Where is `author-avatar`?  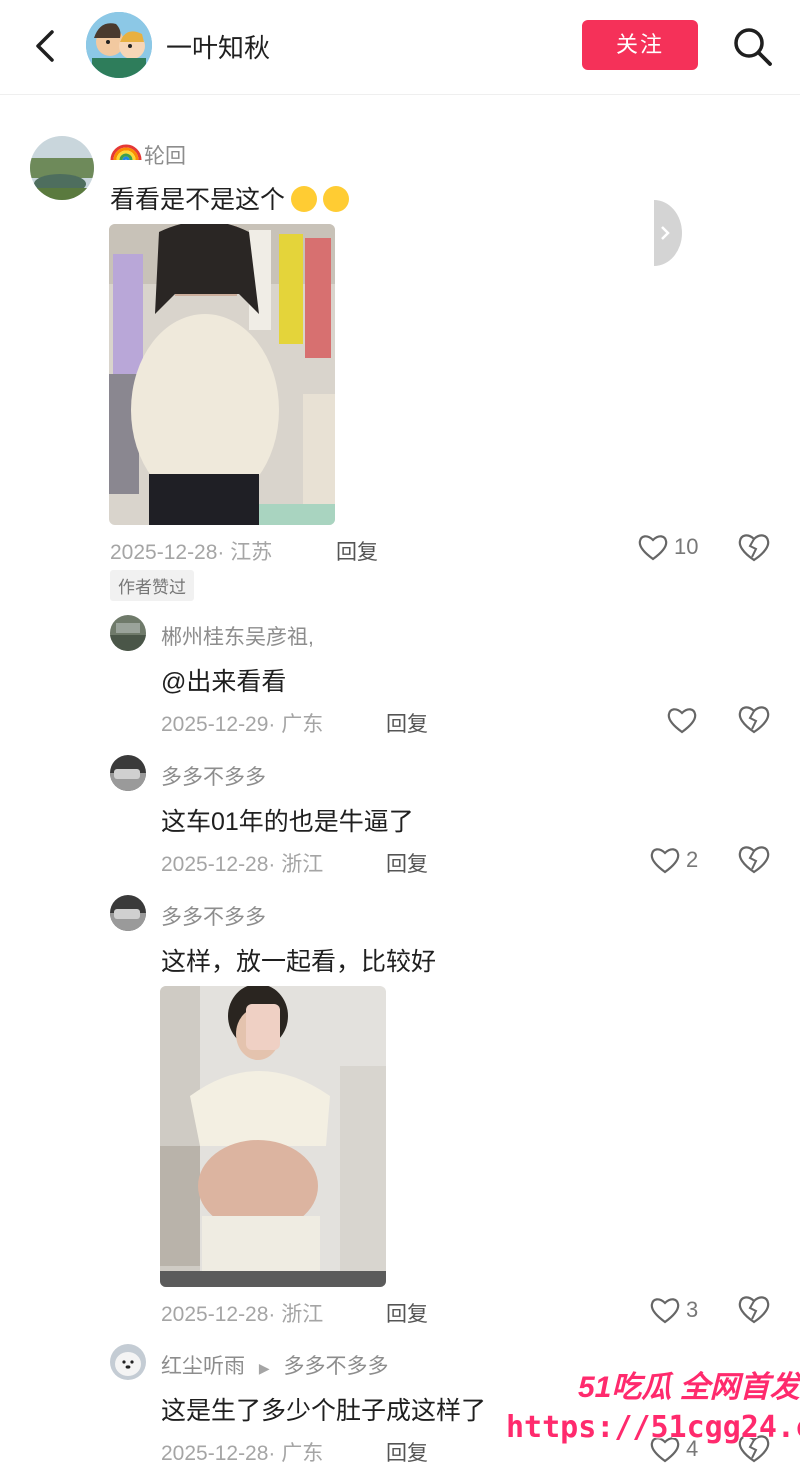 author-avatar is located at coordinates (119, 45).